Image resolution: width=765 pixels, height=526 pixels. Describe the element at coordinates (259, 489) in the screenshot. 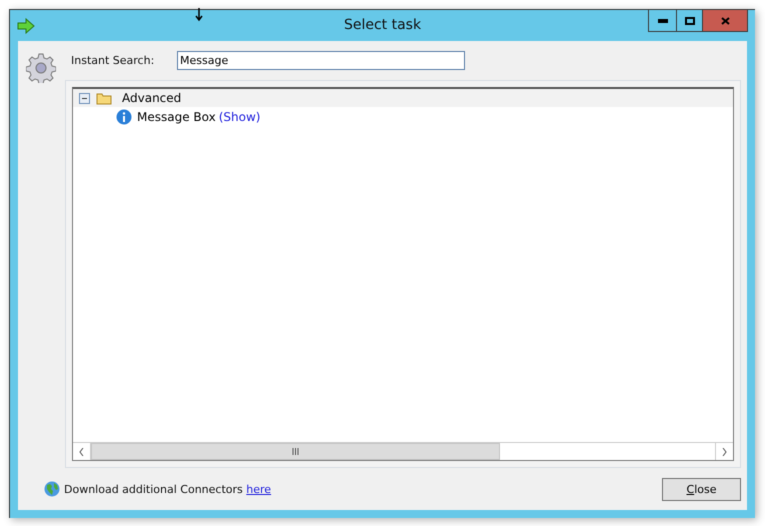

I see `here-link: here` at that location.